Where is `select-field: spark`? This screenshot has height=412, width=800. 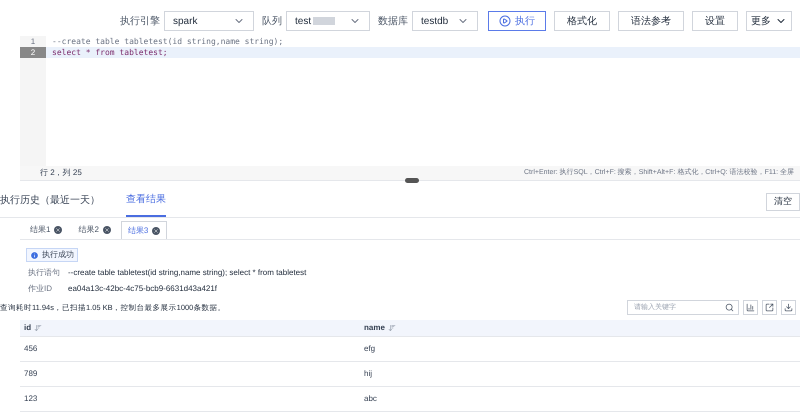 select-field: spark is located at coordinates (209, 21).